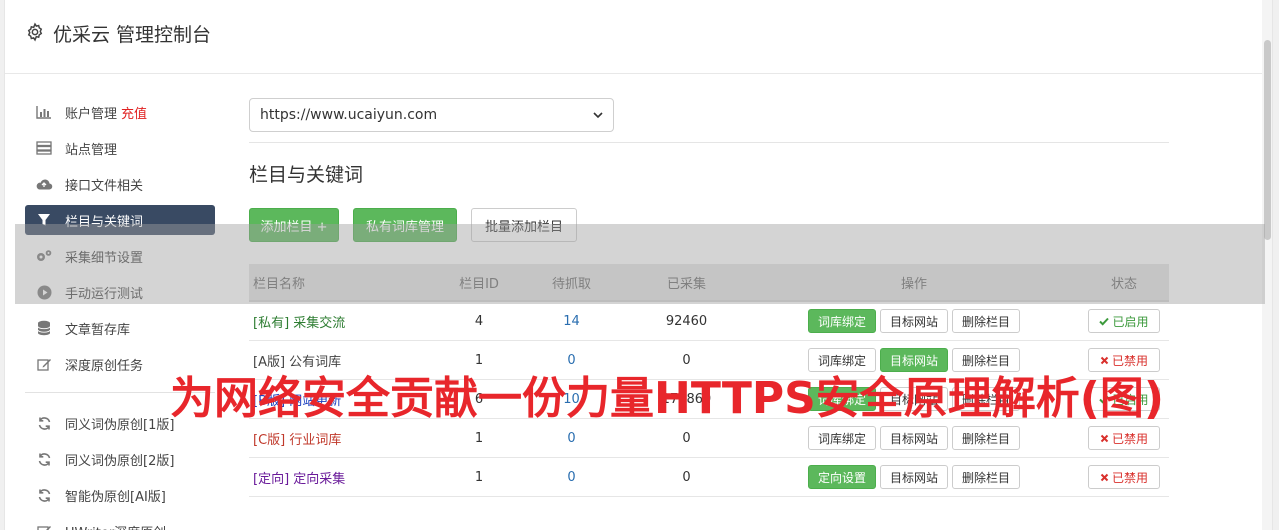  Describe the element at coordinates (667, 398) in the screenshot. I see `watermark-text: 为网络安全贡献一份力量HTTPS安全原理解析(图)` at that location.